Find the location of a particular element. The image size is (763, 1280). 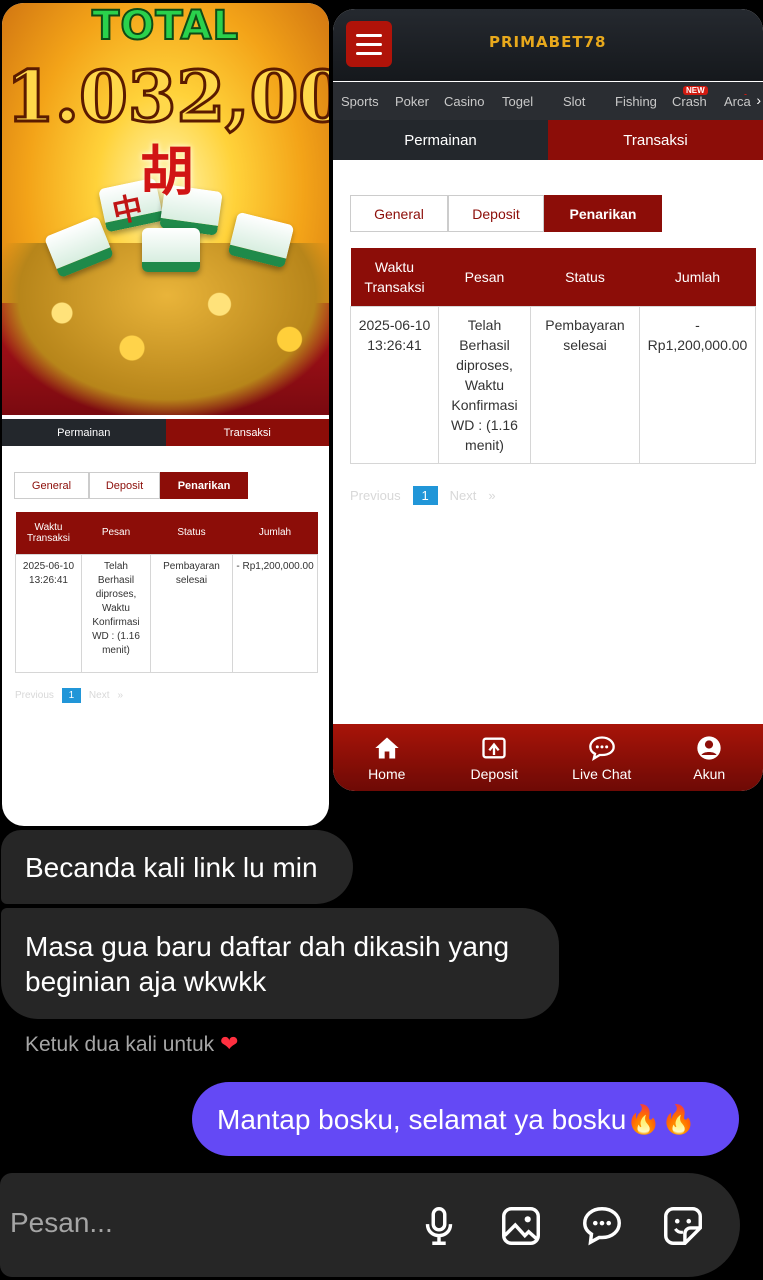

double-tap-hint: Ketuk dua kali untuk ❤ is located at coordinates (131, 1044).